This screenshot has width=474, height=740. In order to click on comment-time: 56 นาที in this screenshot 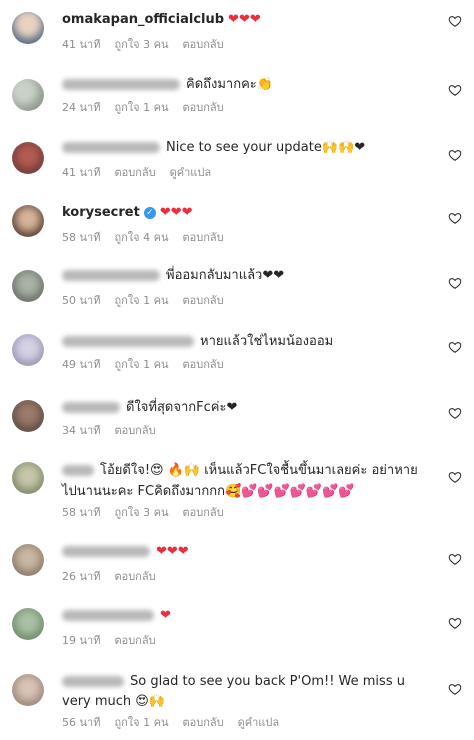, I will do `click(81, 722)`.